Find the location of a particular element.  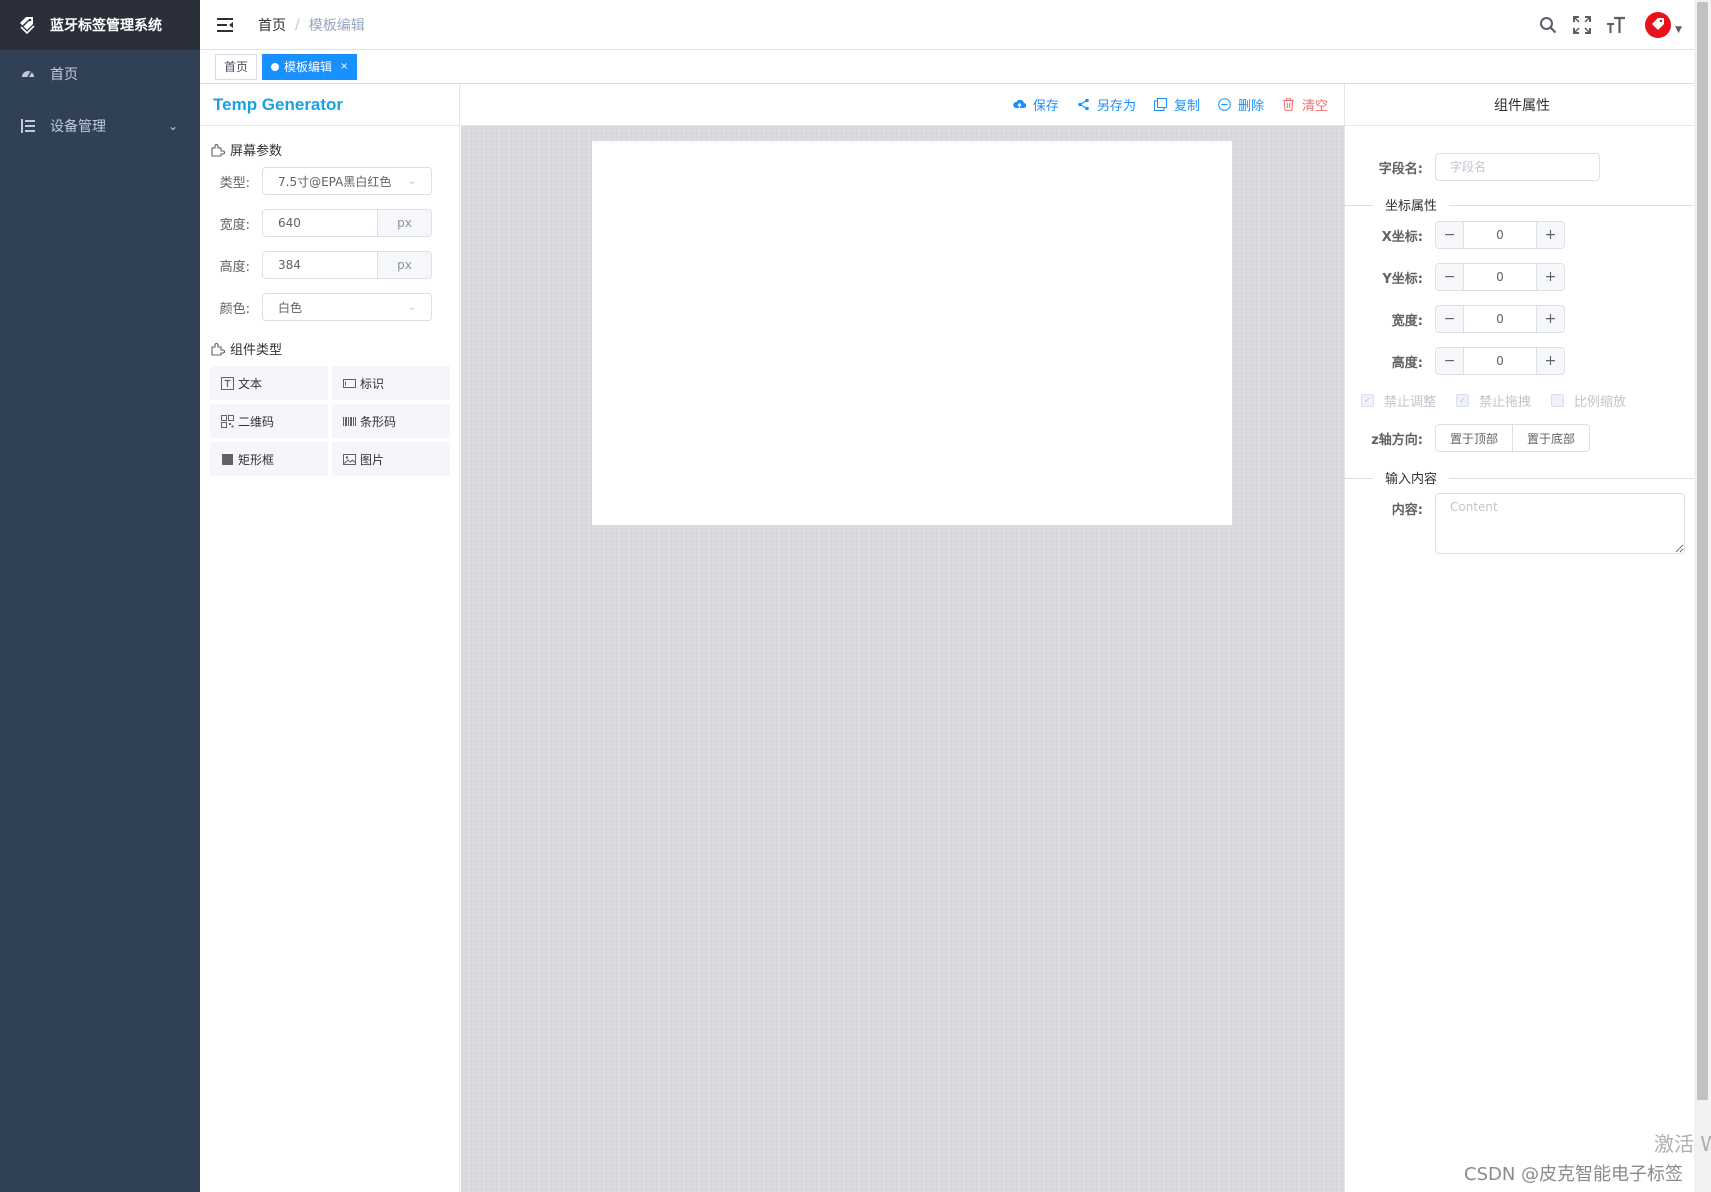

puzzle-icon is located at coordinates (218, 150).